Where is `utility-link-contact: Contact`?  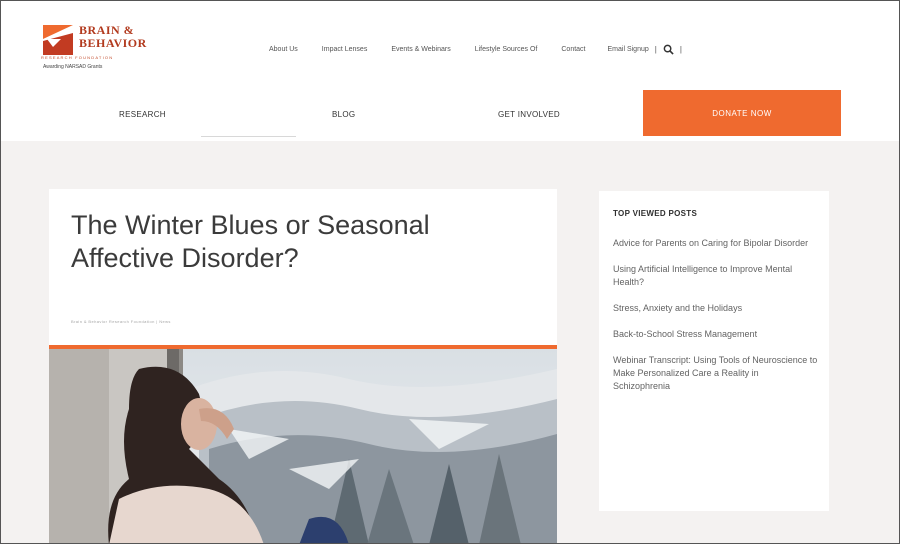 utility-link-contact: Contact is located at coordinates (573, 49).